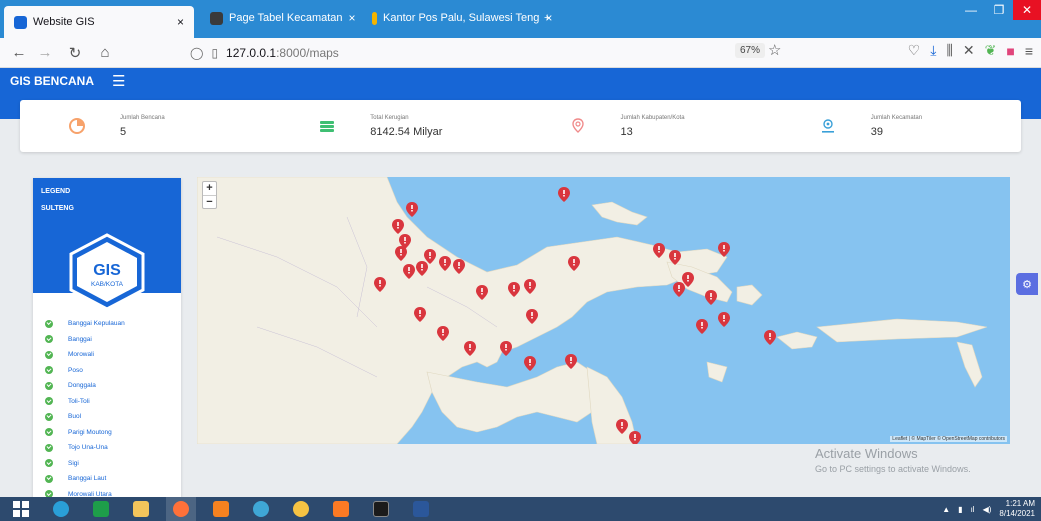  What do you see at coordinates (196, 53) in the screenshot?
I see `shield-icon: ◯` at bounding box center [196, 53].